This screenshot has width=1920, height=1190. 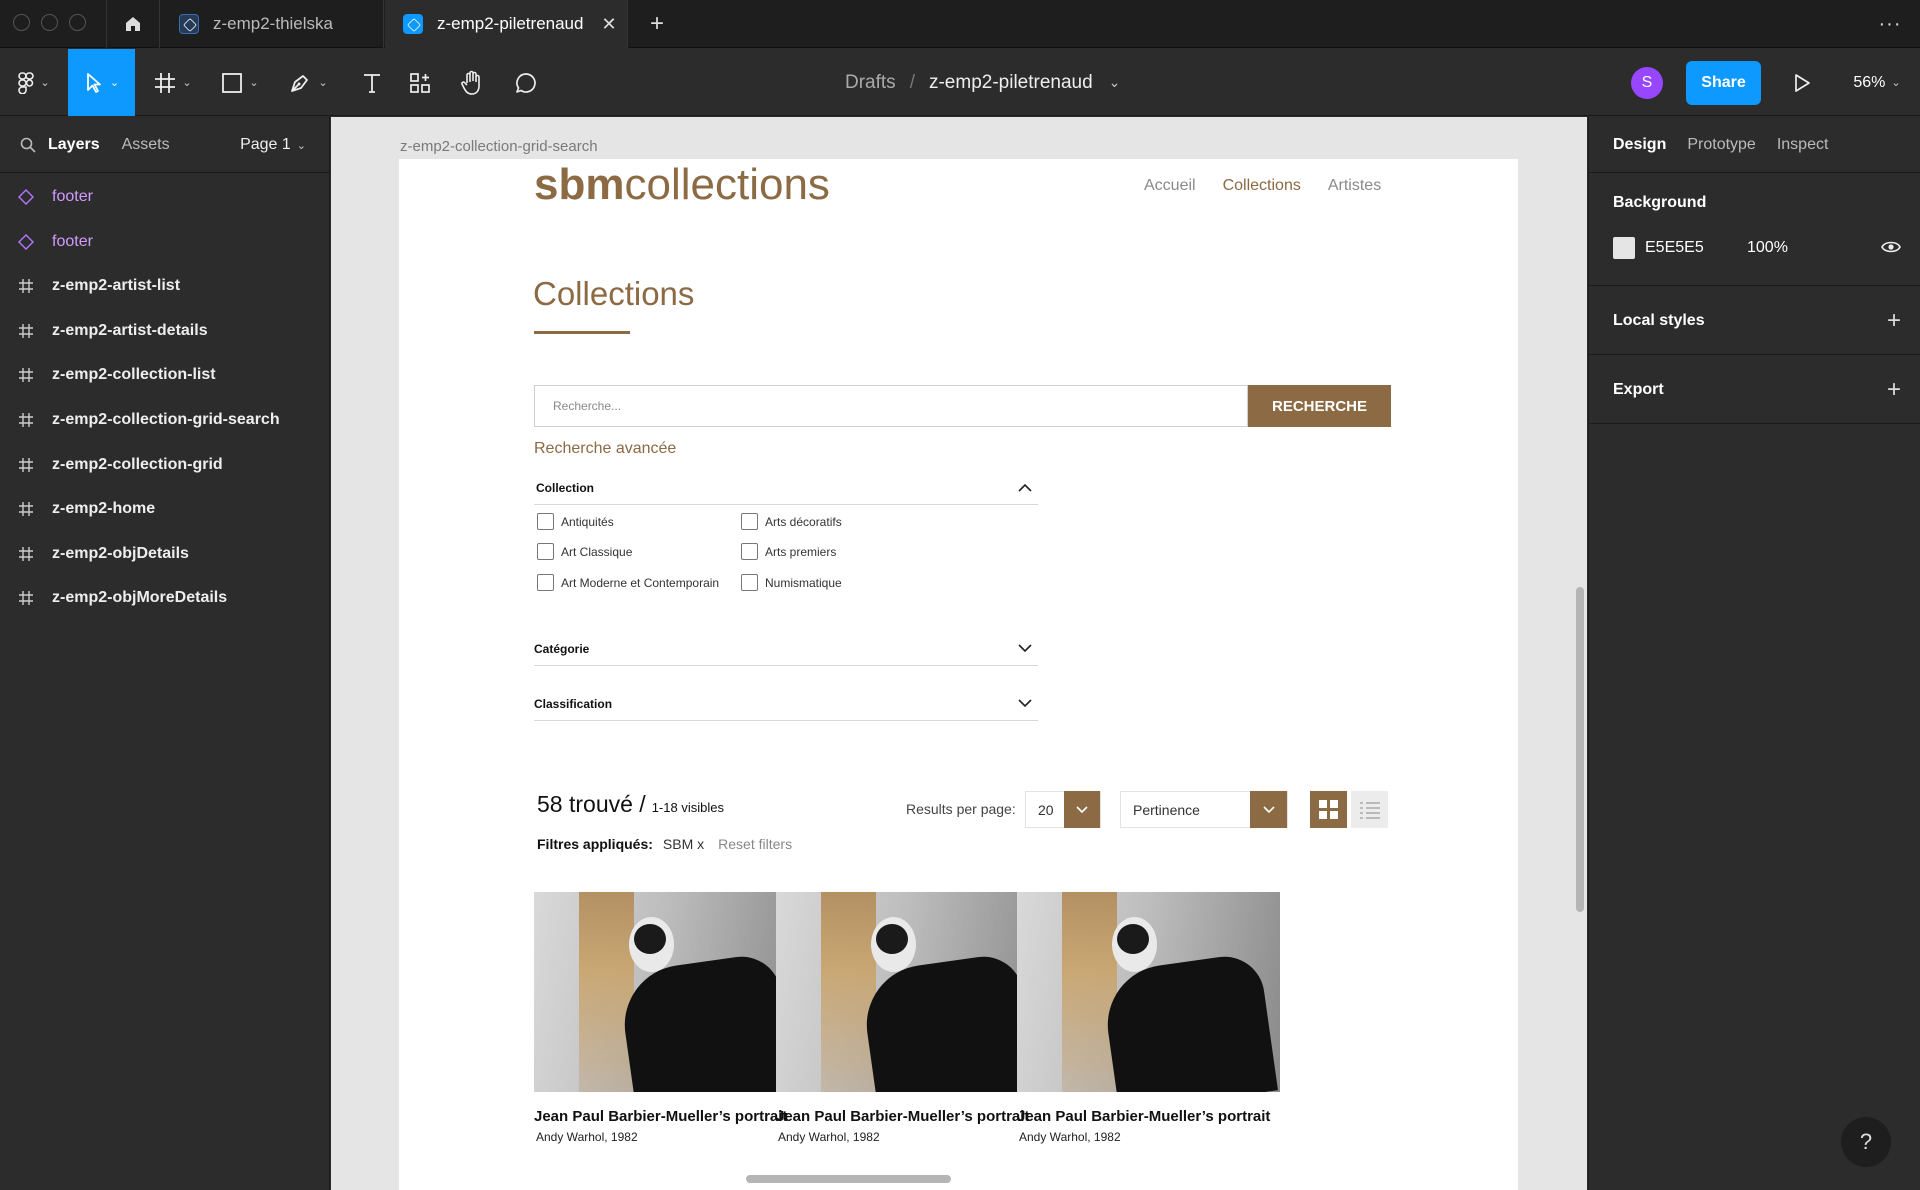 I want to click on collection-option: Arts décoratifs, so click(x=791, y=521).